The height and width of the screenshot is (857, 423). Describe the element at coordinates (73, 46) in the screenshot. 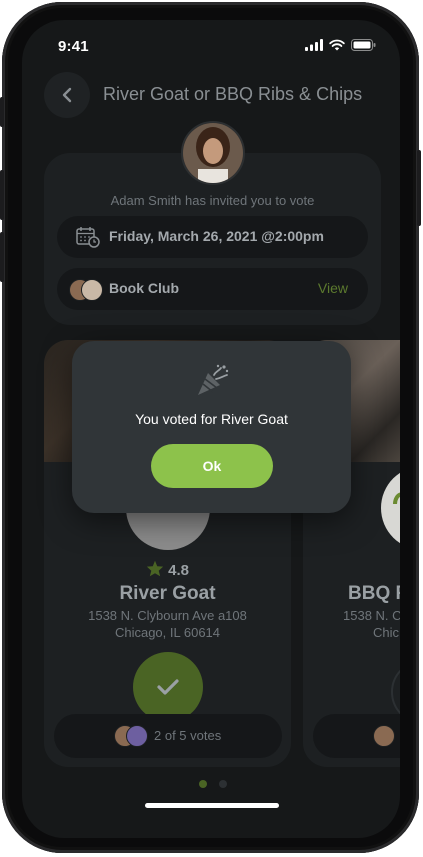

I see `clock: 9:41` at that location.